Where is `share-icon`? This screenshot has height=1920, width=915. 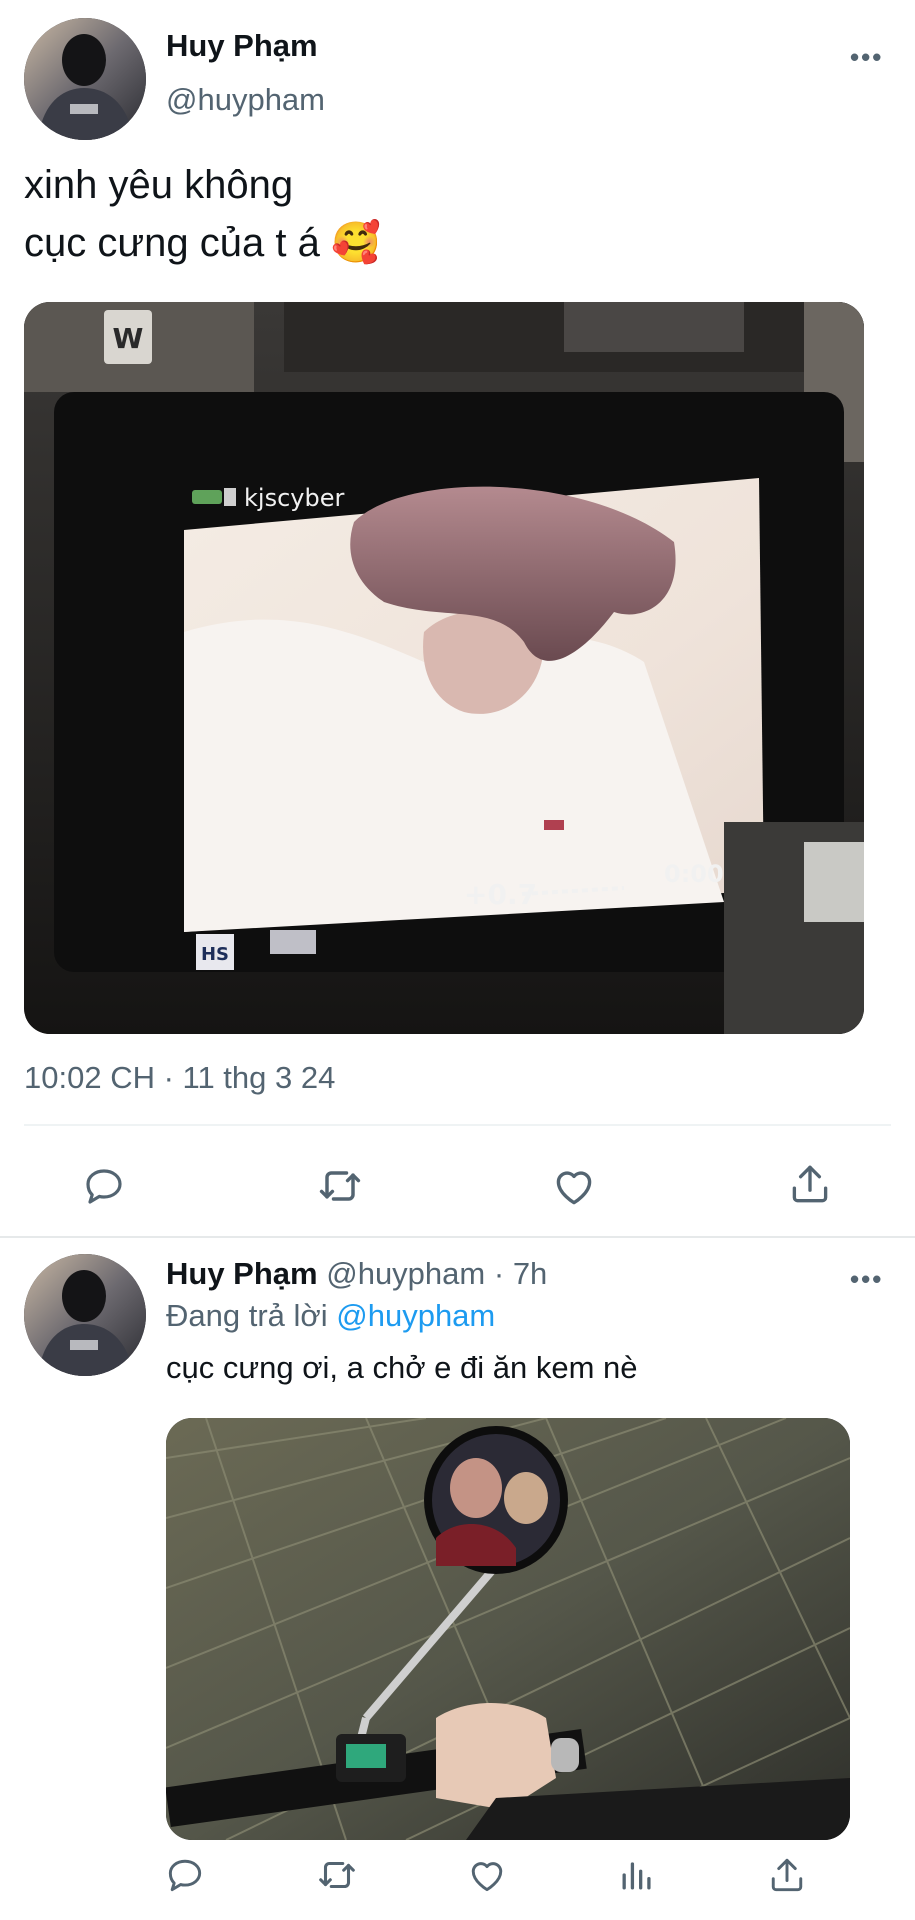
share-icon is located at coordinates (810, 1184).